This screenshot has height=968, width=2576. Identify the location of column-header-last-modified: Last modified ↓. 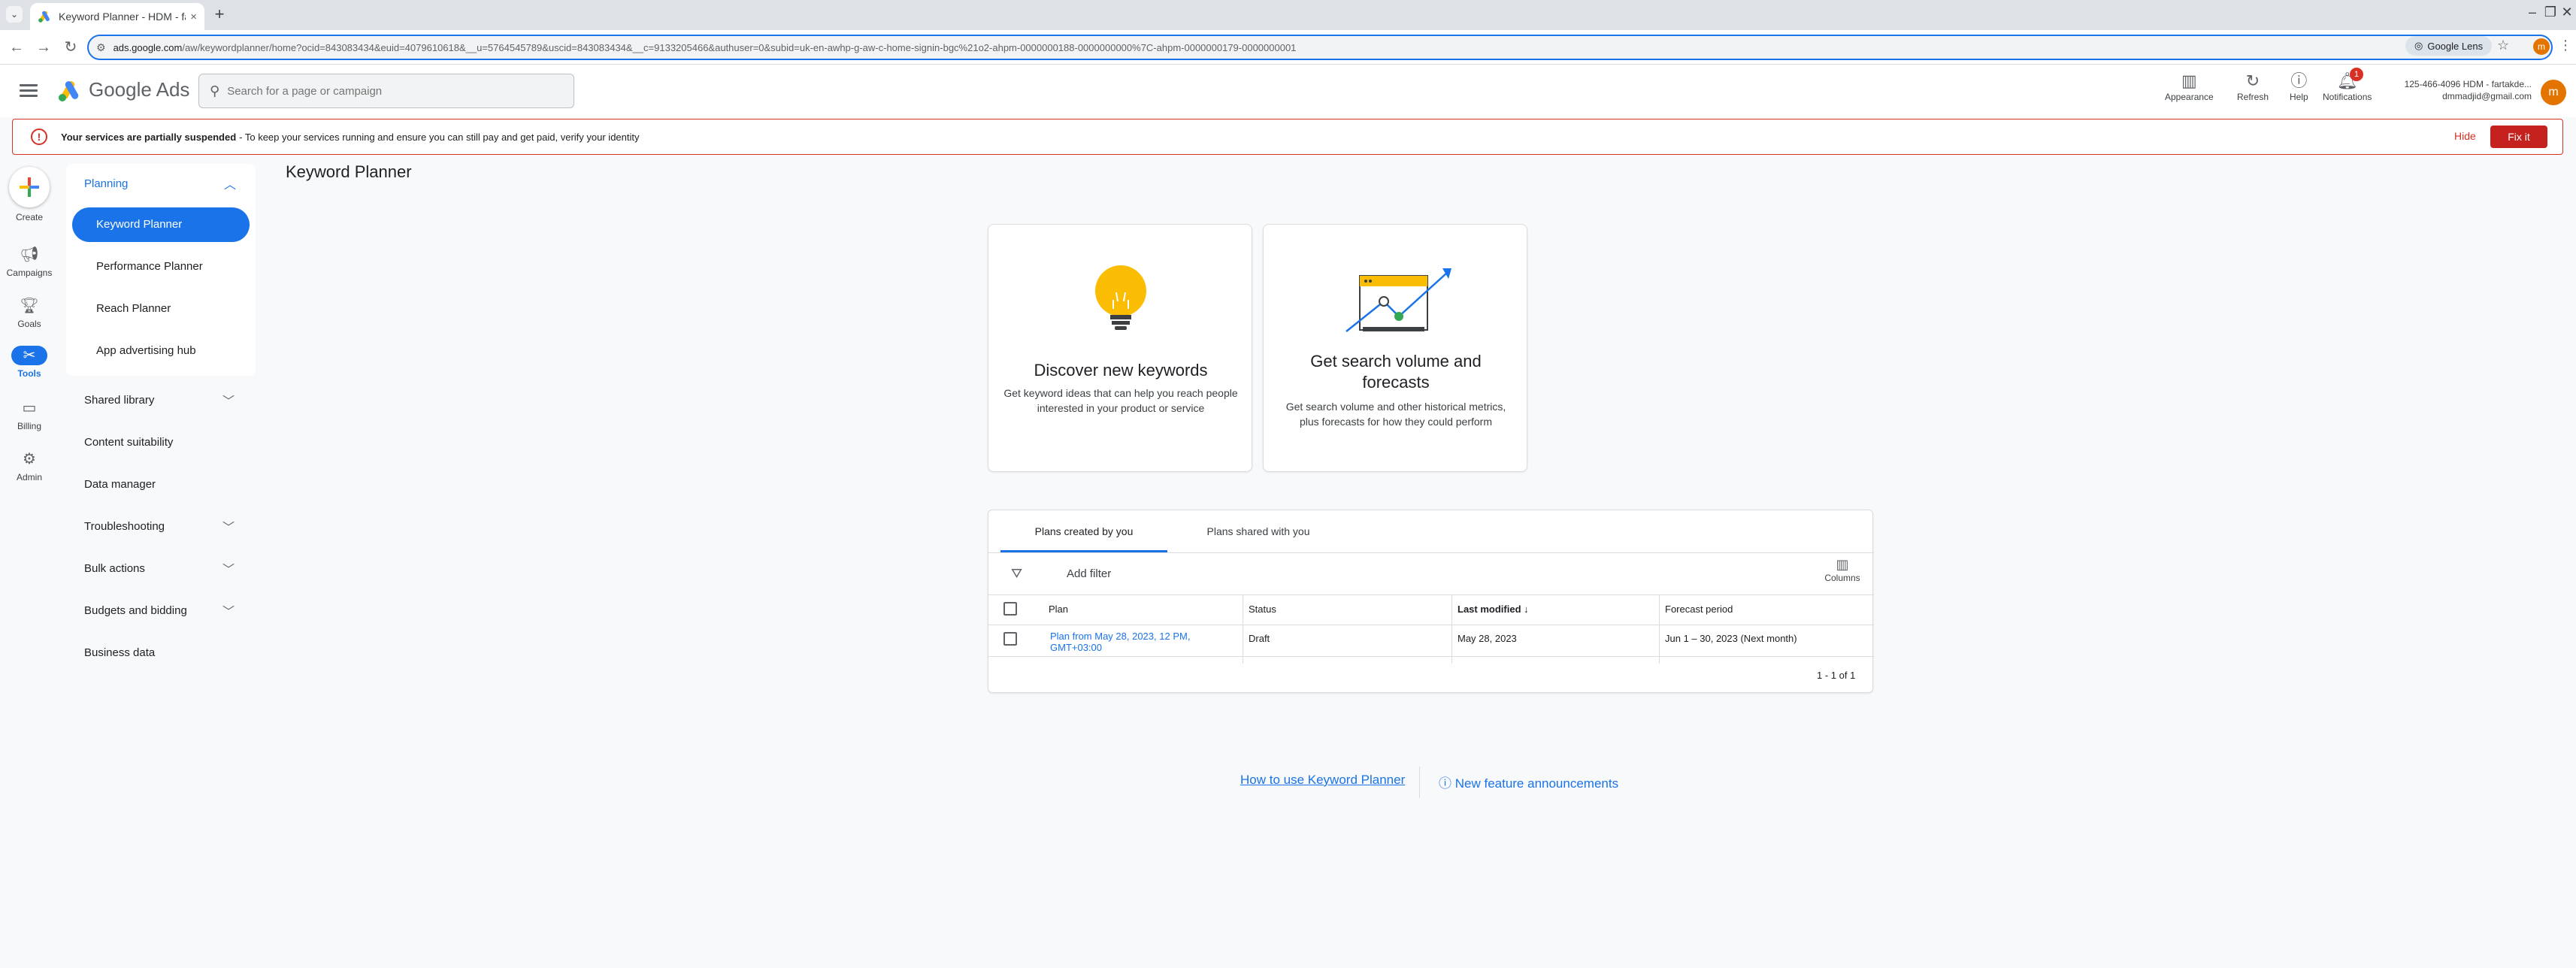
(1493, 609).